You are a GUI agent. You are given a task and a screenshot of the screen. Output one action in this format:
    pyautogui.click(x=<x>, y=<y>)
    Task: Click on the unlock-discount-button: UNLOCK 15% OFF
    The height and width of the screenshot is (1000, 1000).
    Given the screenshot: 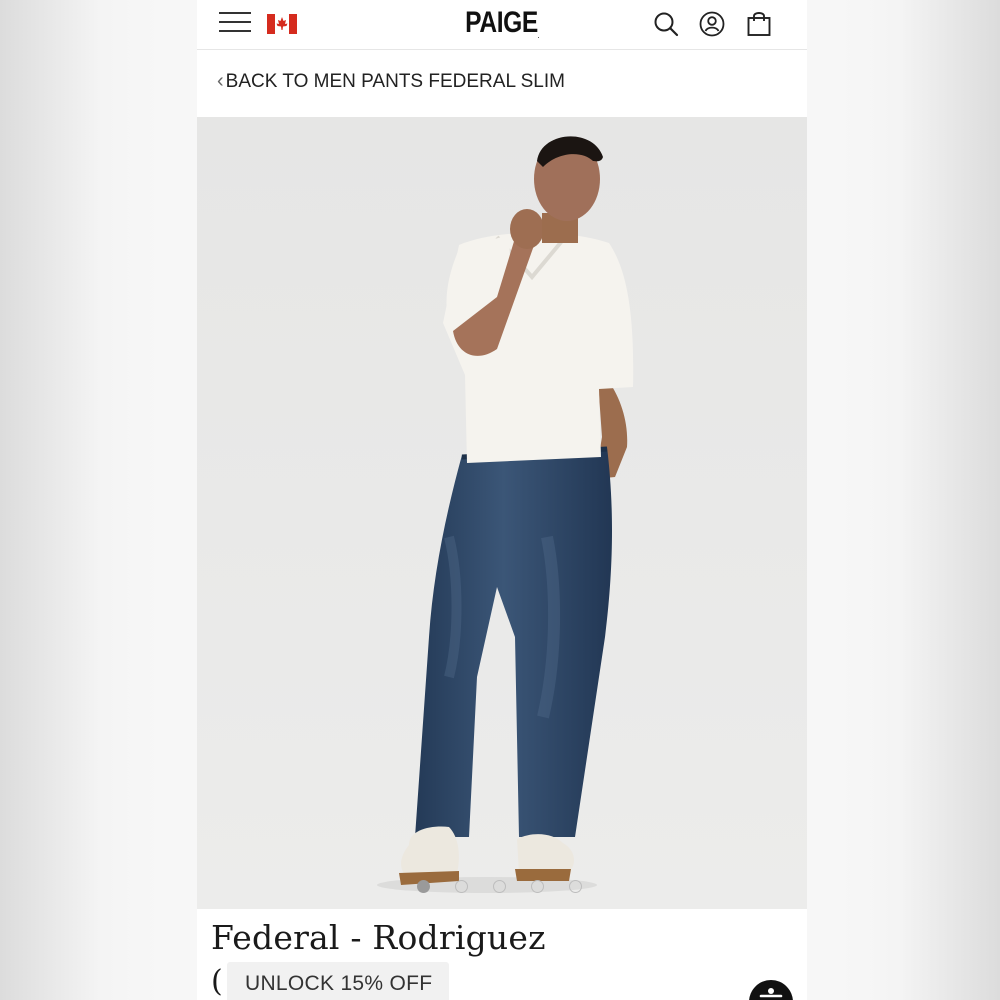 What is the action you would take?
    pyautogui.click(x=338, y=981)
    